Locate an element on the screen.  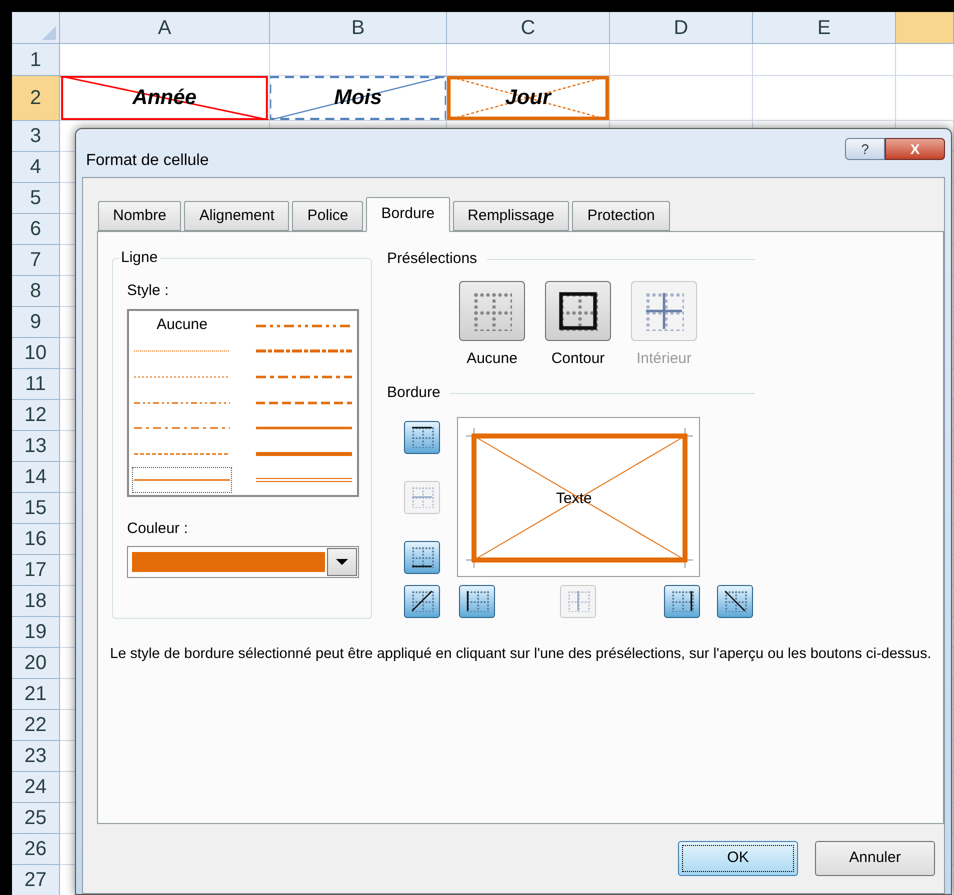
tab: Remplissage is located at coordinates (511, 216).